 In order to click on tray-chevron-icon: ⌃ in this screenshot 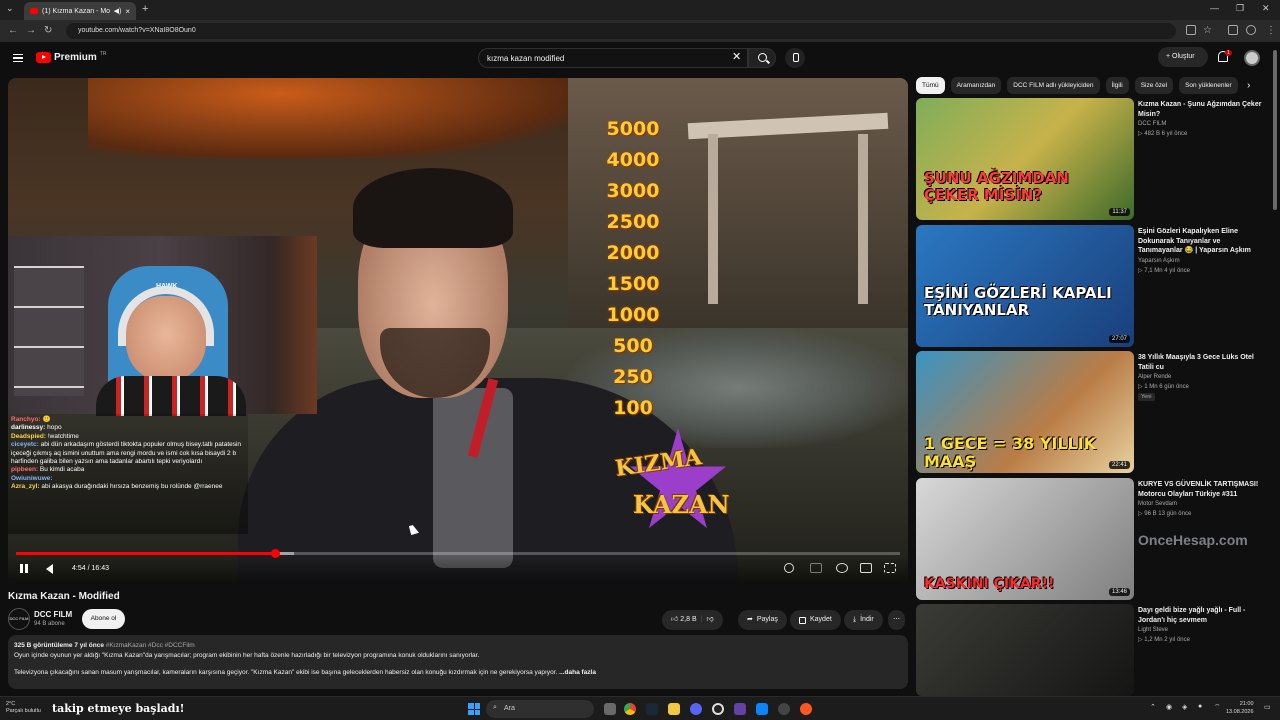, I will do `click(1153, 707)`.